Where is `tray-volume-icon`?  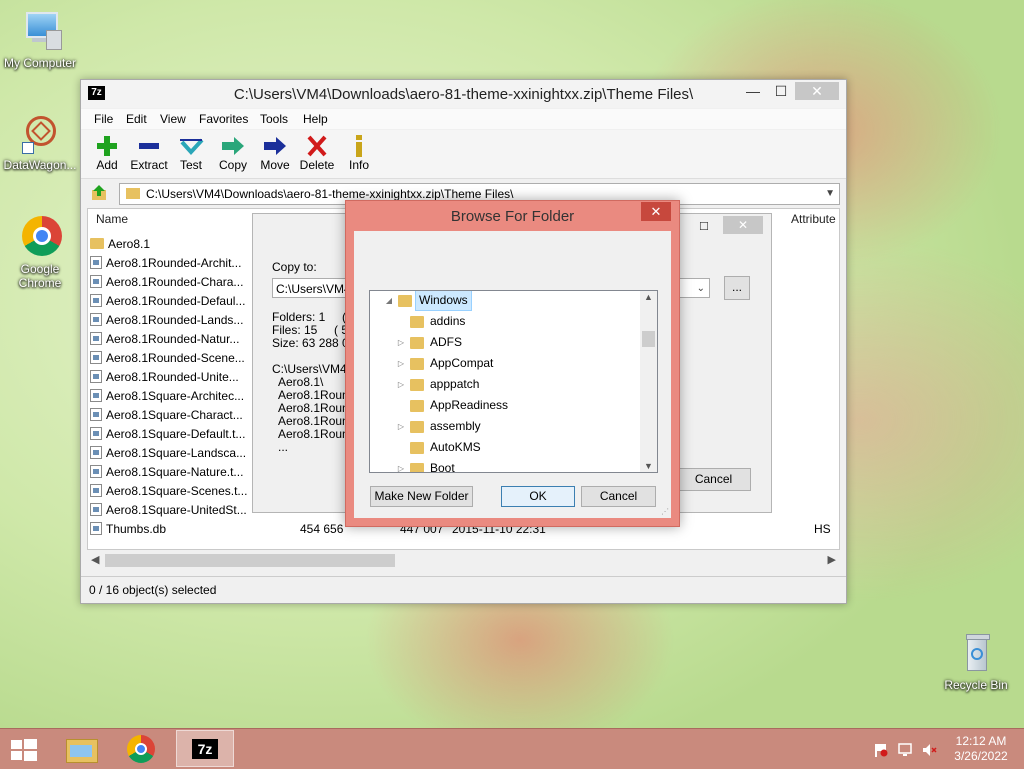 tray-volume-icon is located at coordinates (930, 750).